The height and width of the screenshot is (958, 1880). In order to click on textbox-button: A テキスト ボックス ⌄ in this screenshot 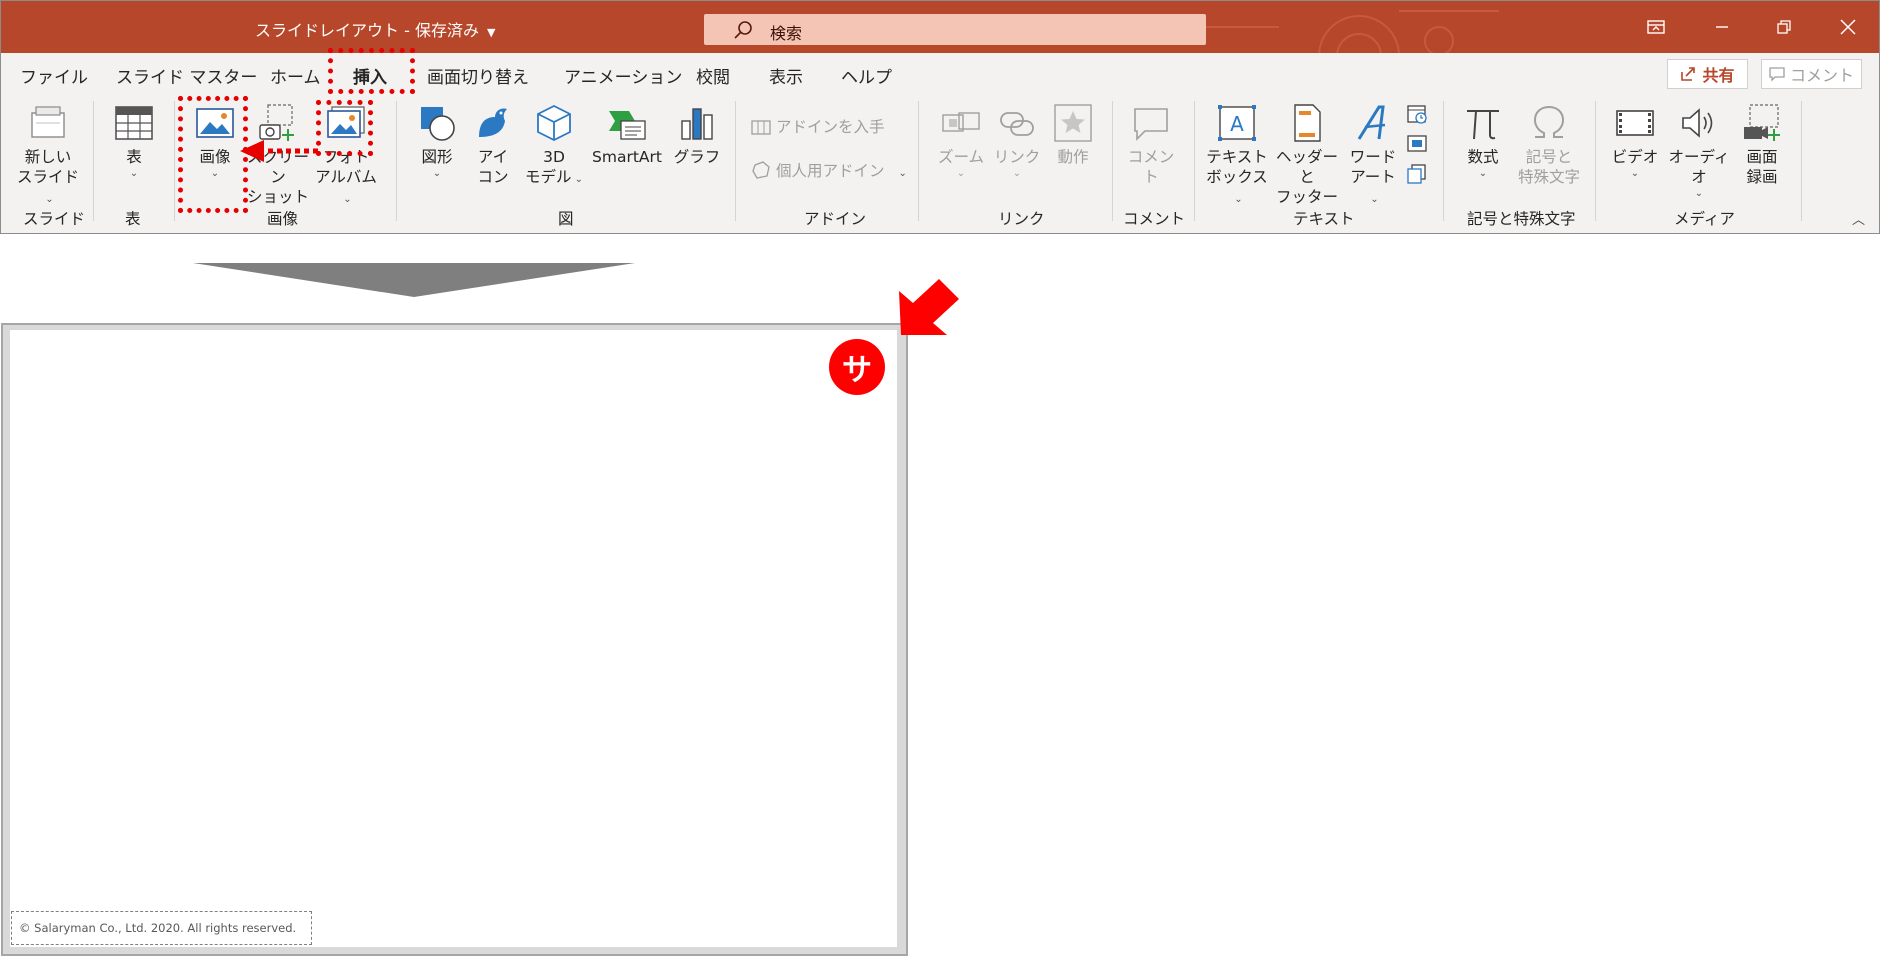, I will do `click(1237, 155)`.